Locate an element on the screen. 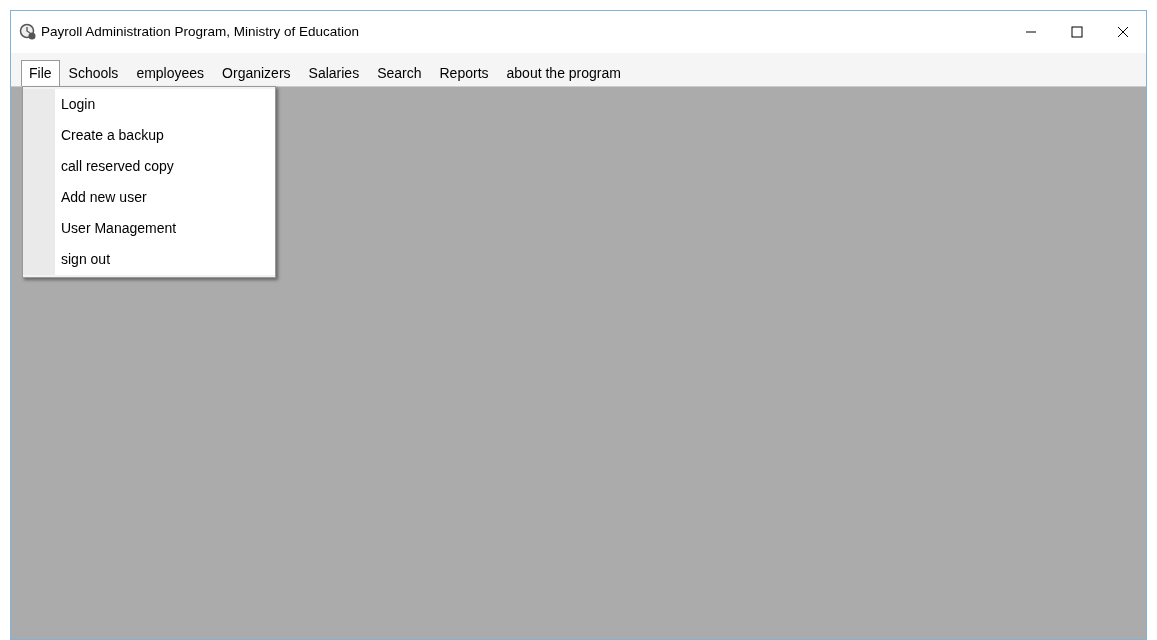 This screenshot has width=1157, height=640. menu-item: Schools is located at coordinates (93, 73).